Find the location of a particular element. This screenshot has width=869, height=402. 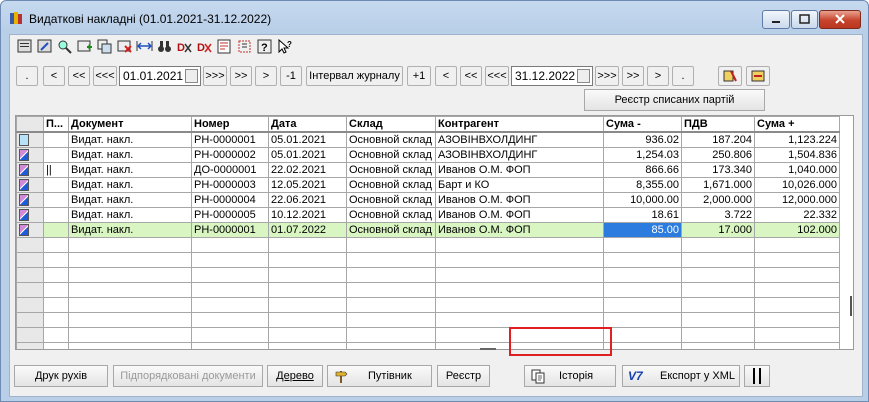

dx-icon: D is located at coordinates (184, 46).